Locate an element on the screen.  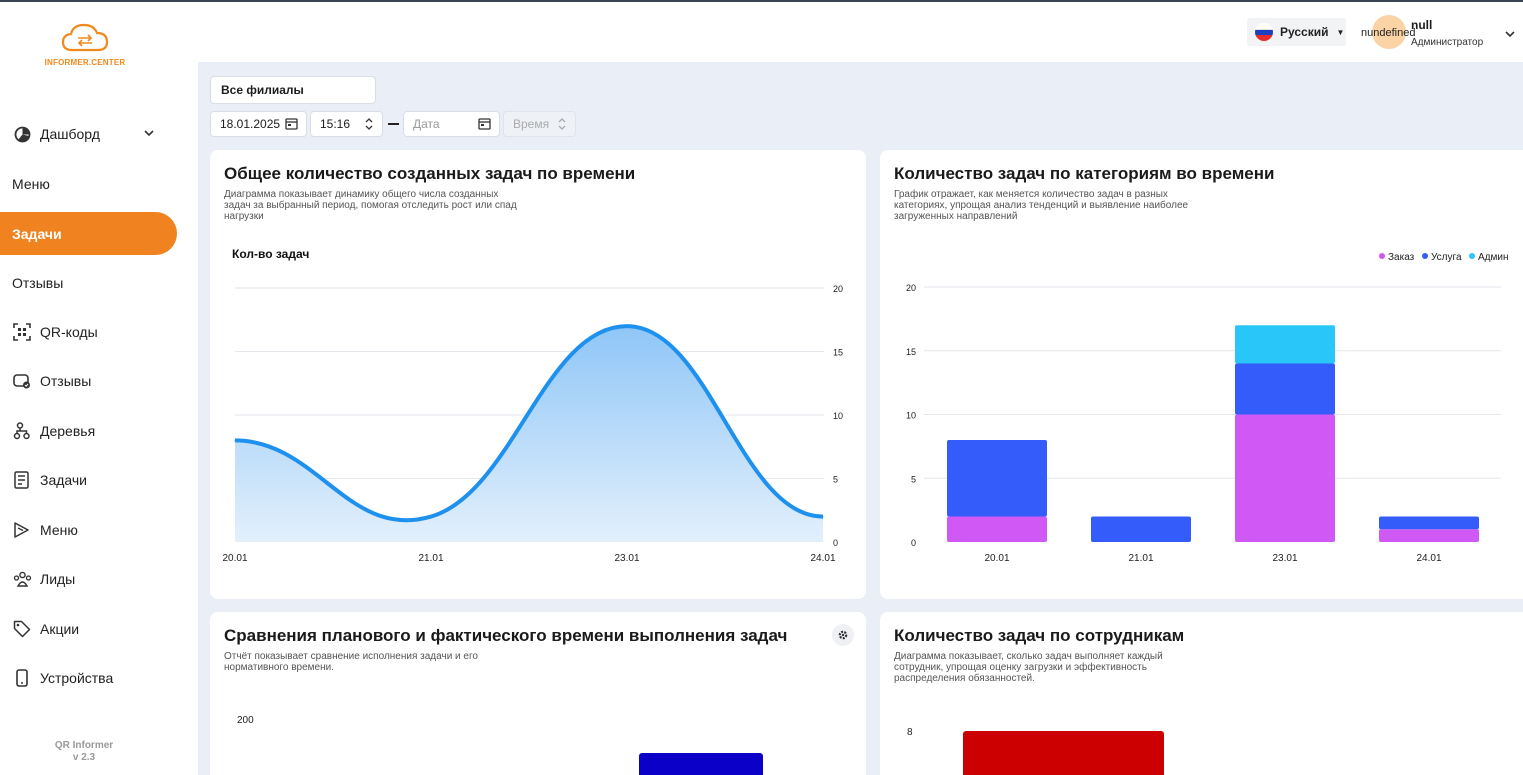
language-selector: Русский ▼ is located at coordinates (1296, 32).